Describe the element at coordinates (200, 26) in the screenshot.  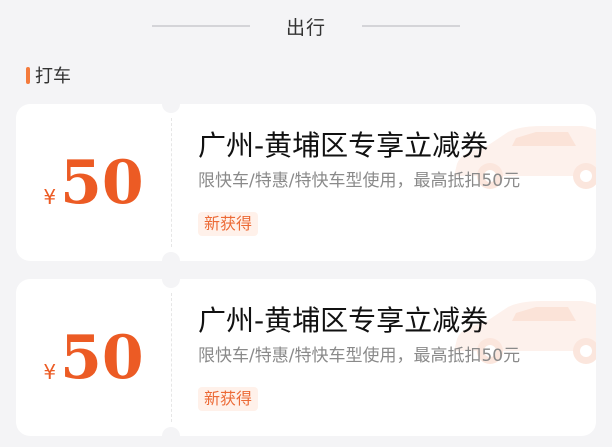
I see `divider-line-left` at that location.